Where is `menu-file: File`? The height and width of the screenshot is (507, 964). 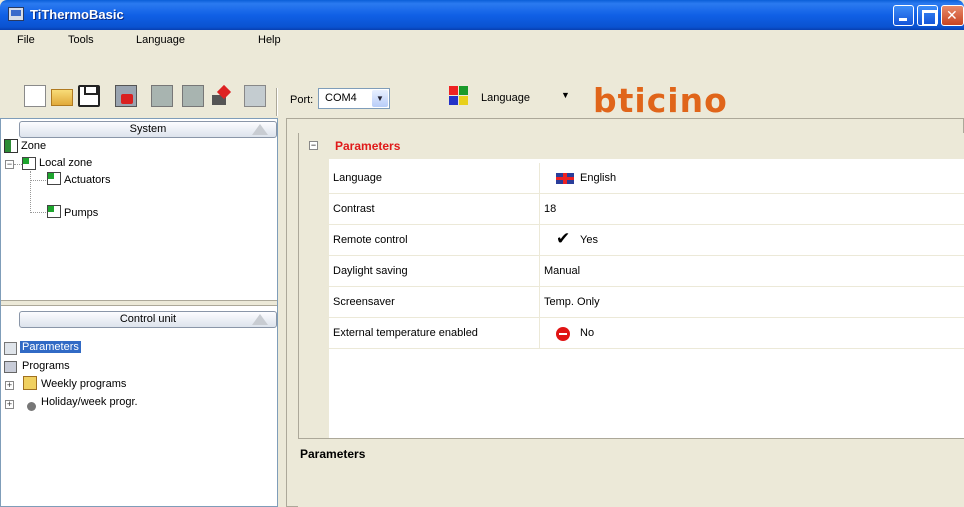
menu-file: File is located at coordinates (26, 40).